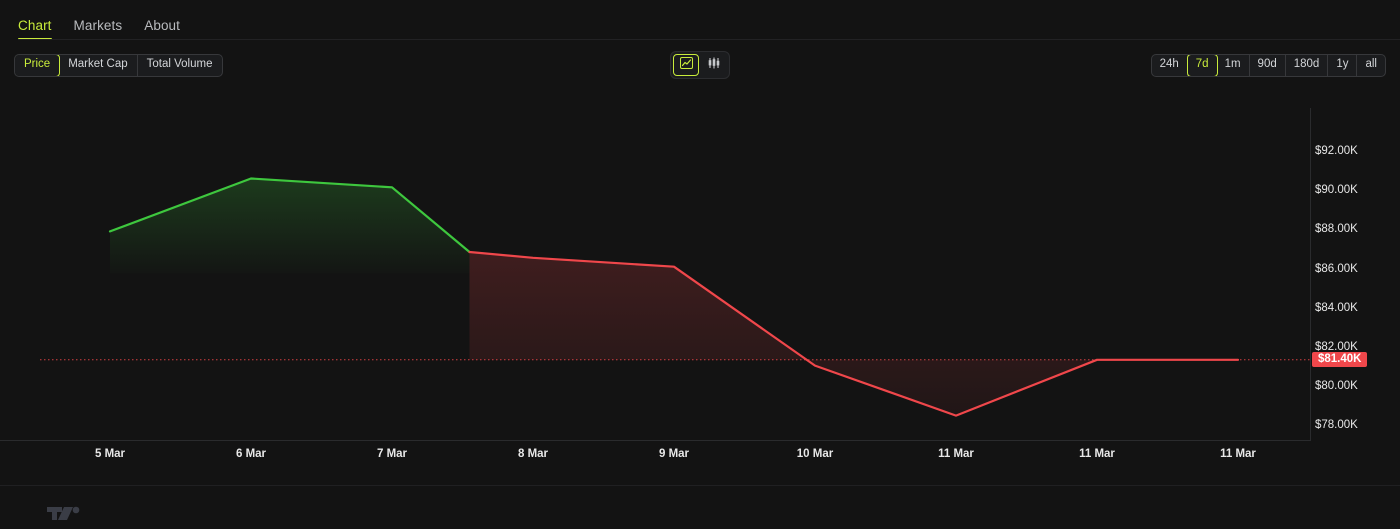 The height and width of the screenshot is (529, 1400). I want to click on x-axis-tick-label: 9 Mar, so click(674, 454).